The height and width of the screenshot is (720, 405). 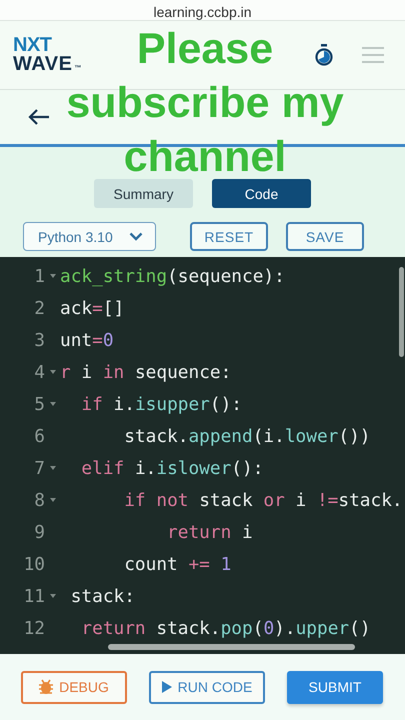 What do you see at coordinates (33, 596) in the screenshot?
I see `line-number: 11` at bounding box center [33, 596].